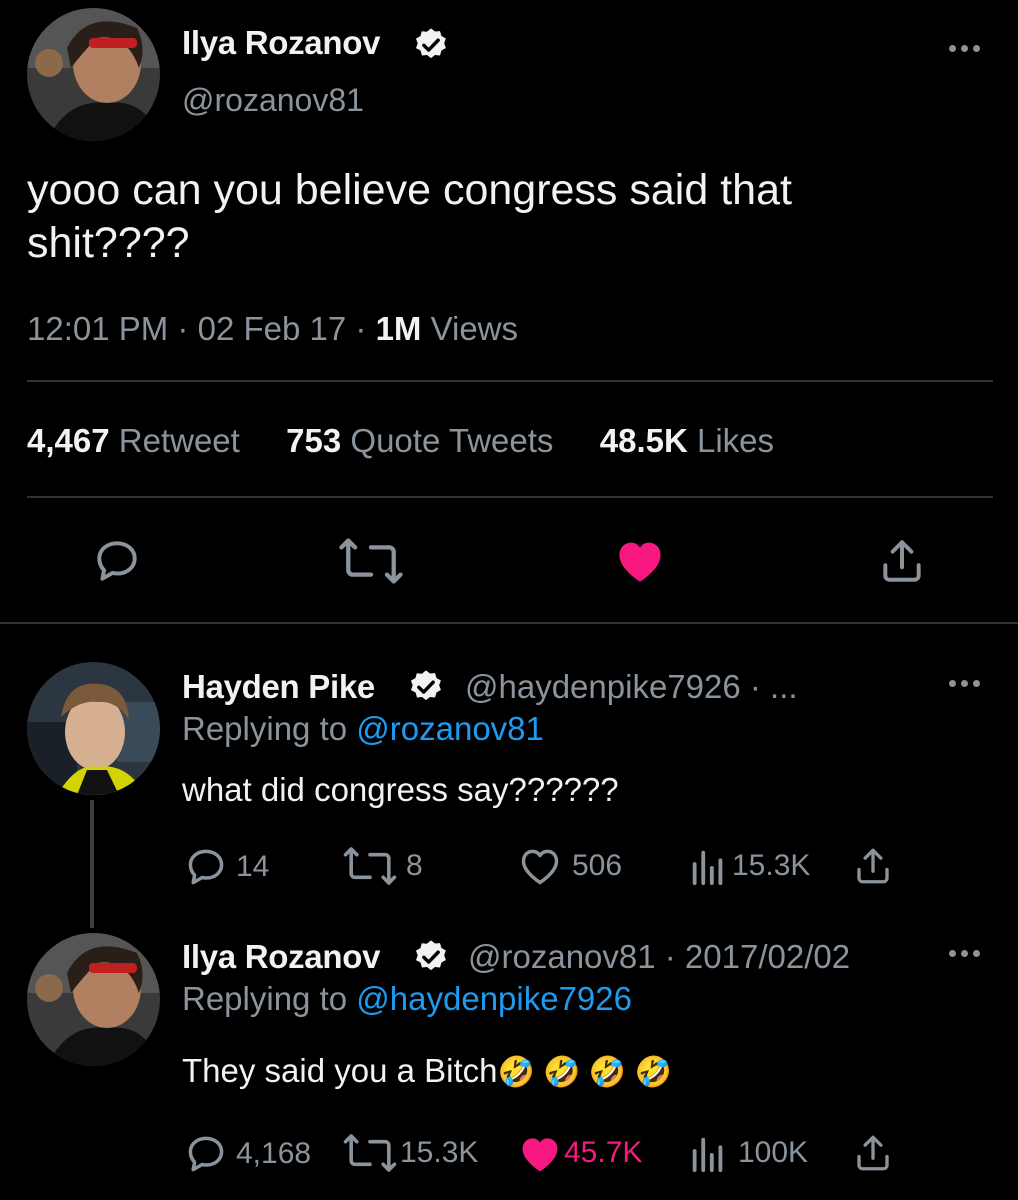 Image resolution: width=1018 pixels, height=1200 pixels. What do you see at coordinates (450, 728) in the screenshot?
I see `replying-to-link: @rozanov81` at bounding box center [450, 728].